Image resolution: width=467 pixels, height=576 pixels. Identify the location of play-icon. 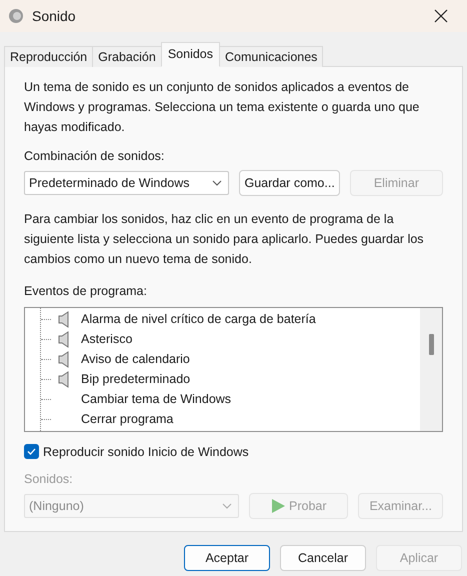
(278, 506).